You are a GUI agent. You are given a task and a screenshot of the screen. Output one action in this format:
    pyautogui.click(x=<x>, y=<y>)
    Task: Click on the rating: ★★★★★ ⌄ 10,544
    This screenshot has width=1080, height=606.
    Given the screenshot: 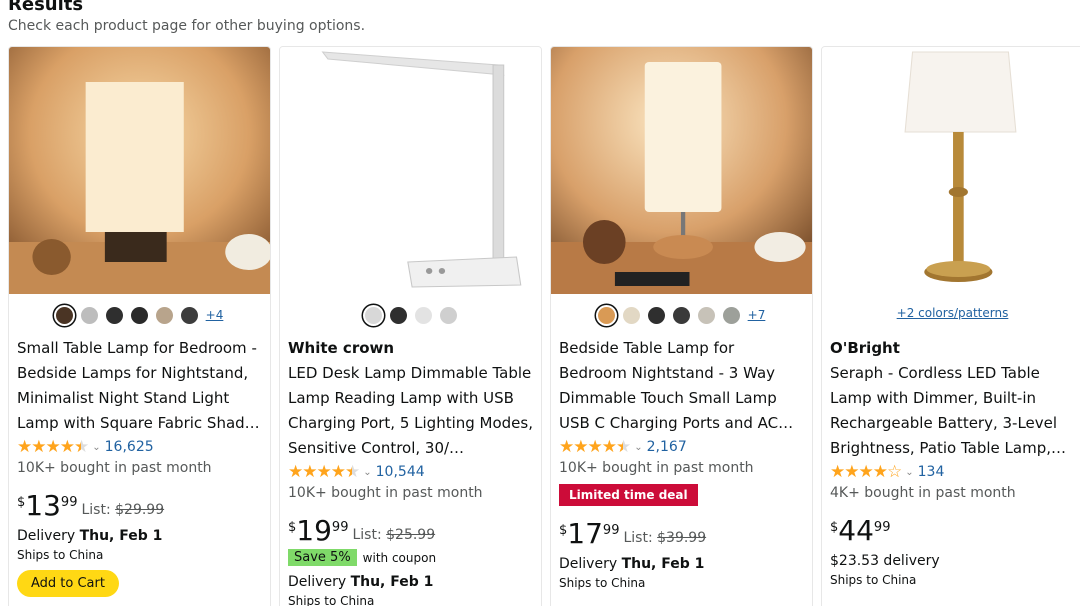 What is the action you would take?
    pyautogui.click(x=411, y=472)
    